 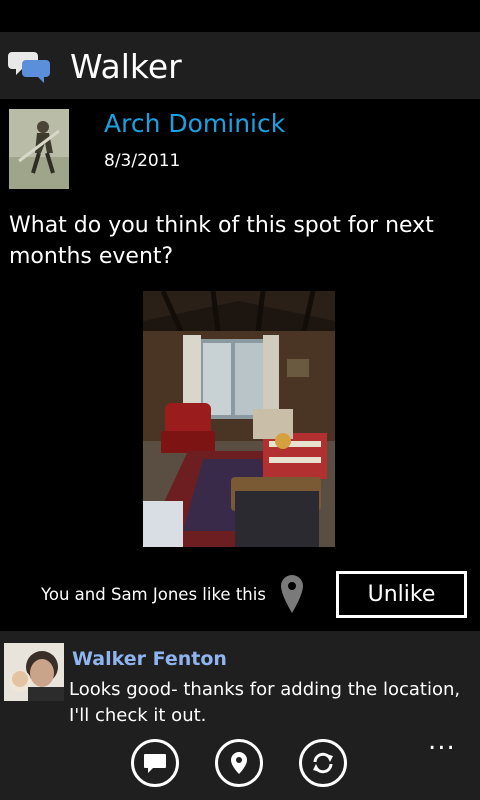 I want to click on author-avatar, so click(x=39, y=149).